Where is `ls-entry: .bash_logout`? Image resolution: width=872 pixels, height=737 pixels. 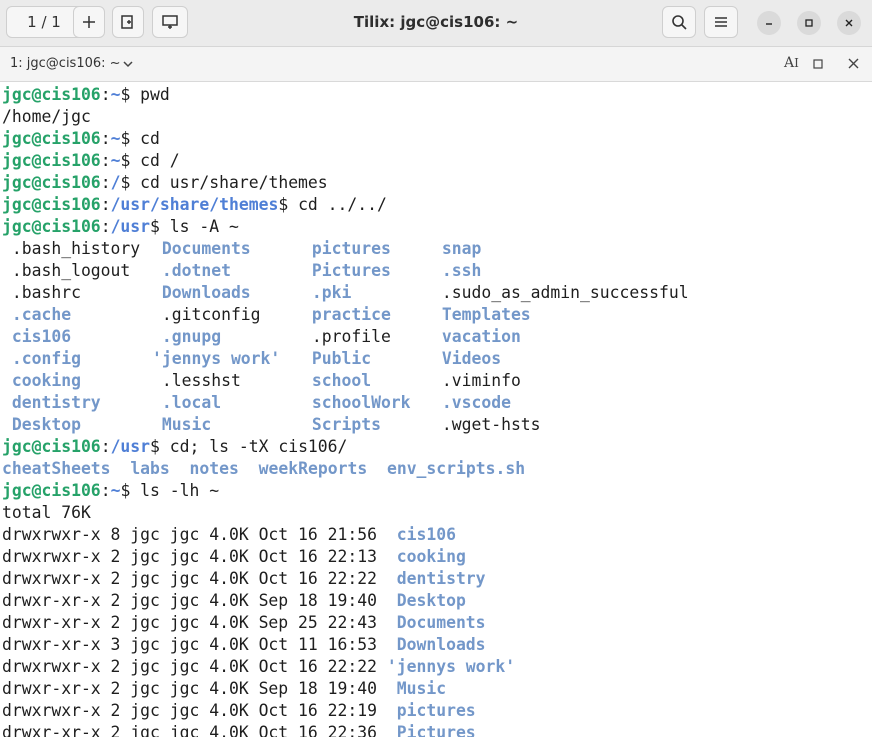
ls-entry: .bash_logout is located at coordinates (66, 270).